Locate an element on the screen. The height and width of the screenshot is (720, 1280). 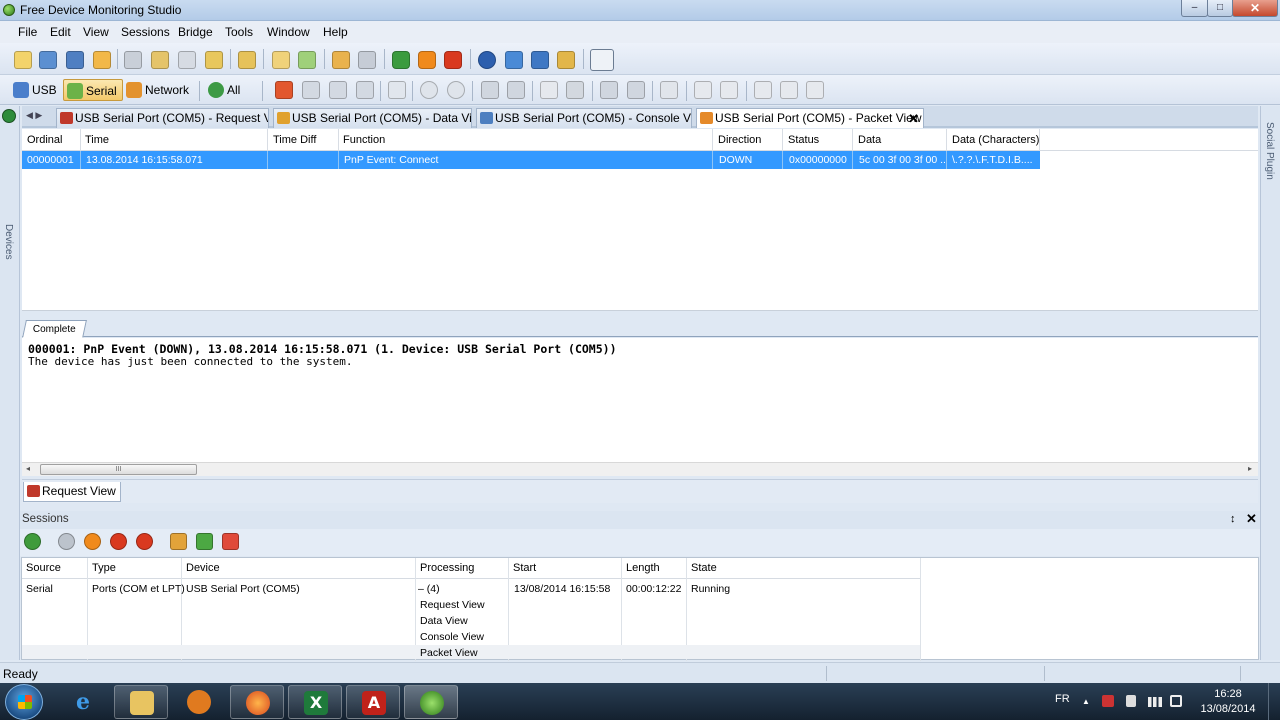
scroll-thumb: III is located at coordinates (118, 469).